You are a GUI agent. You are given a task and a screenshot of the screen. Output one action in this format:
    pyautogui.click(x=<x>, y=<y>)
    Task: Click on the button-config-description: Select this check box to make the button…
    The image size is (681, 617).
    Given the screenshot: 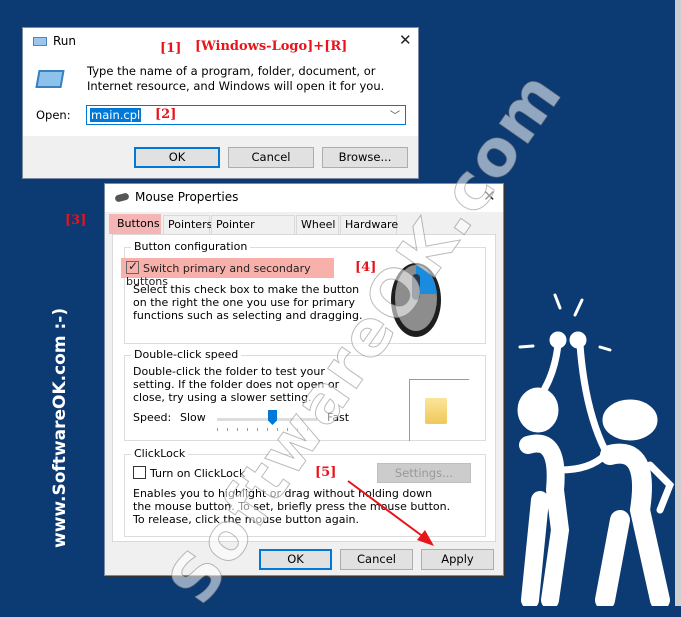 What is the action you would take?
    pyautogui.click(x=248, y=302)
    